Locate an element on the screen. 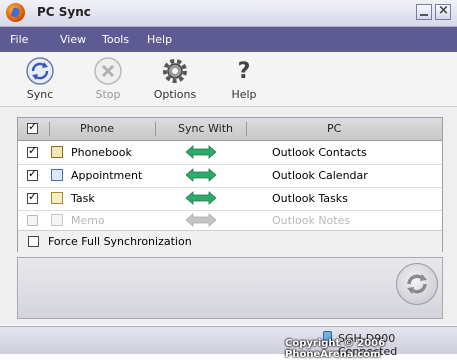  close-button: × is located at coordinates (443, 11).